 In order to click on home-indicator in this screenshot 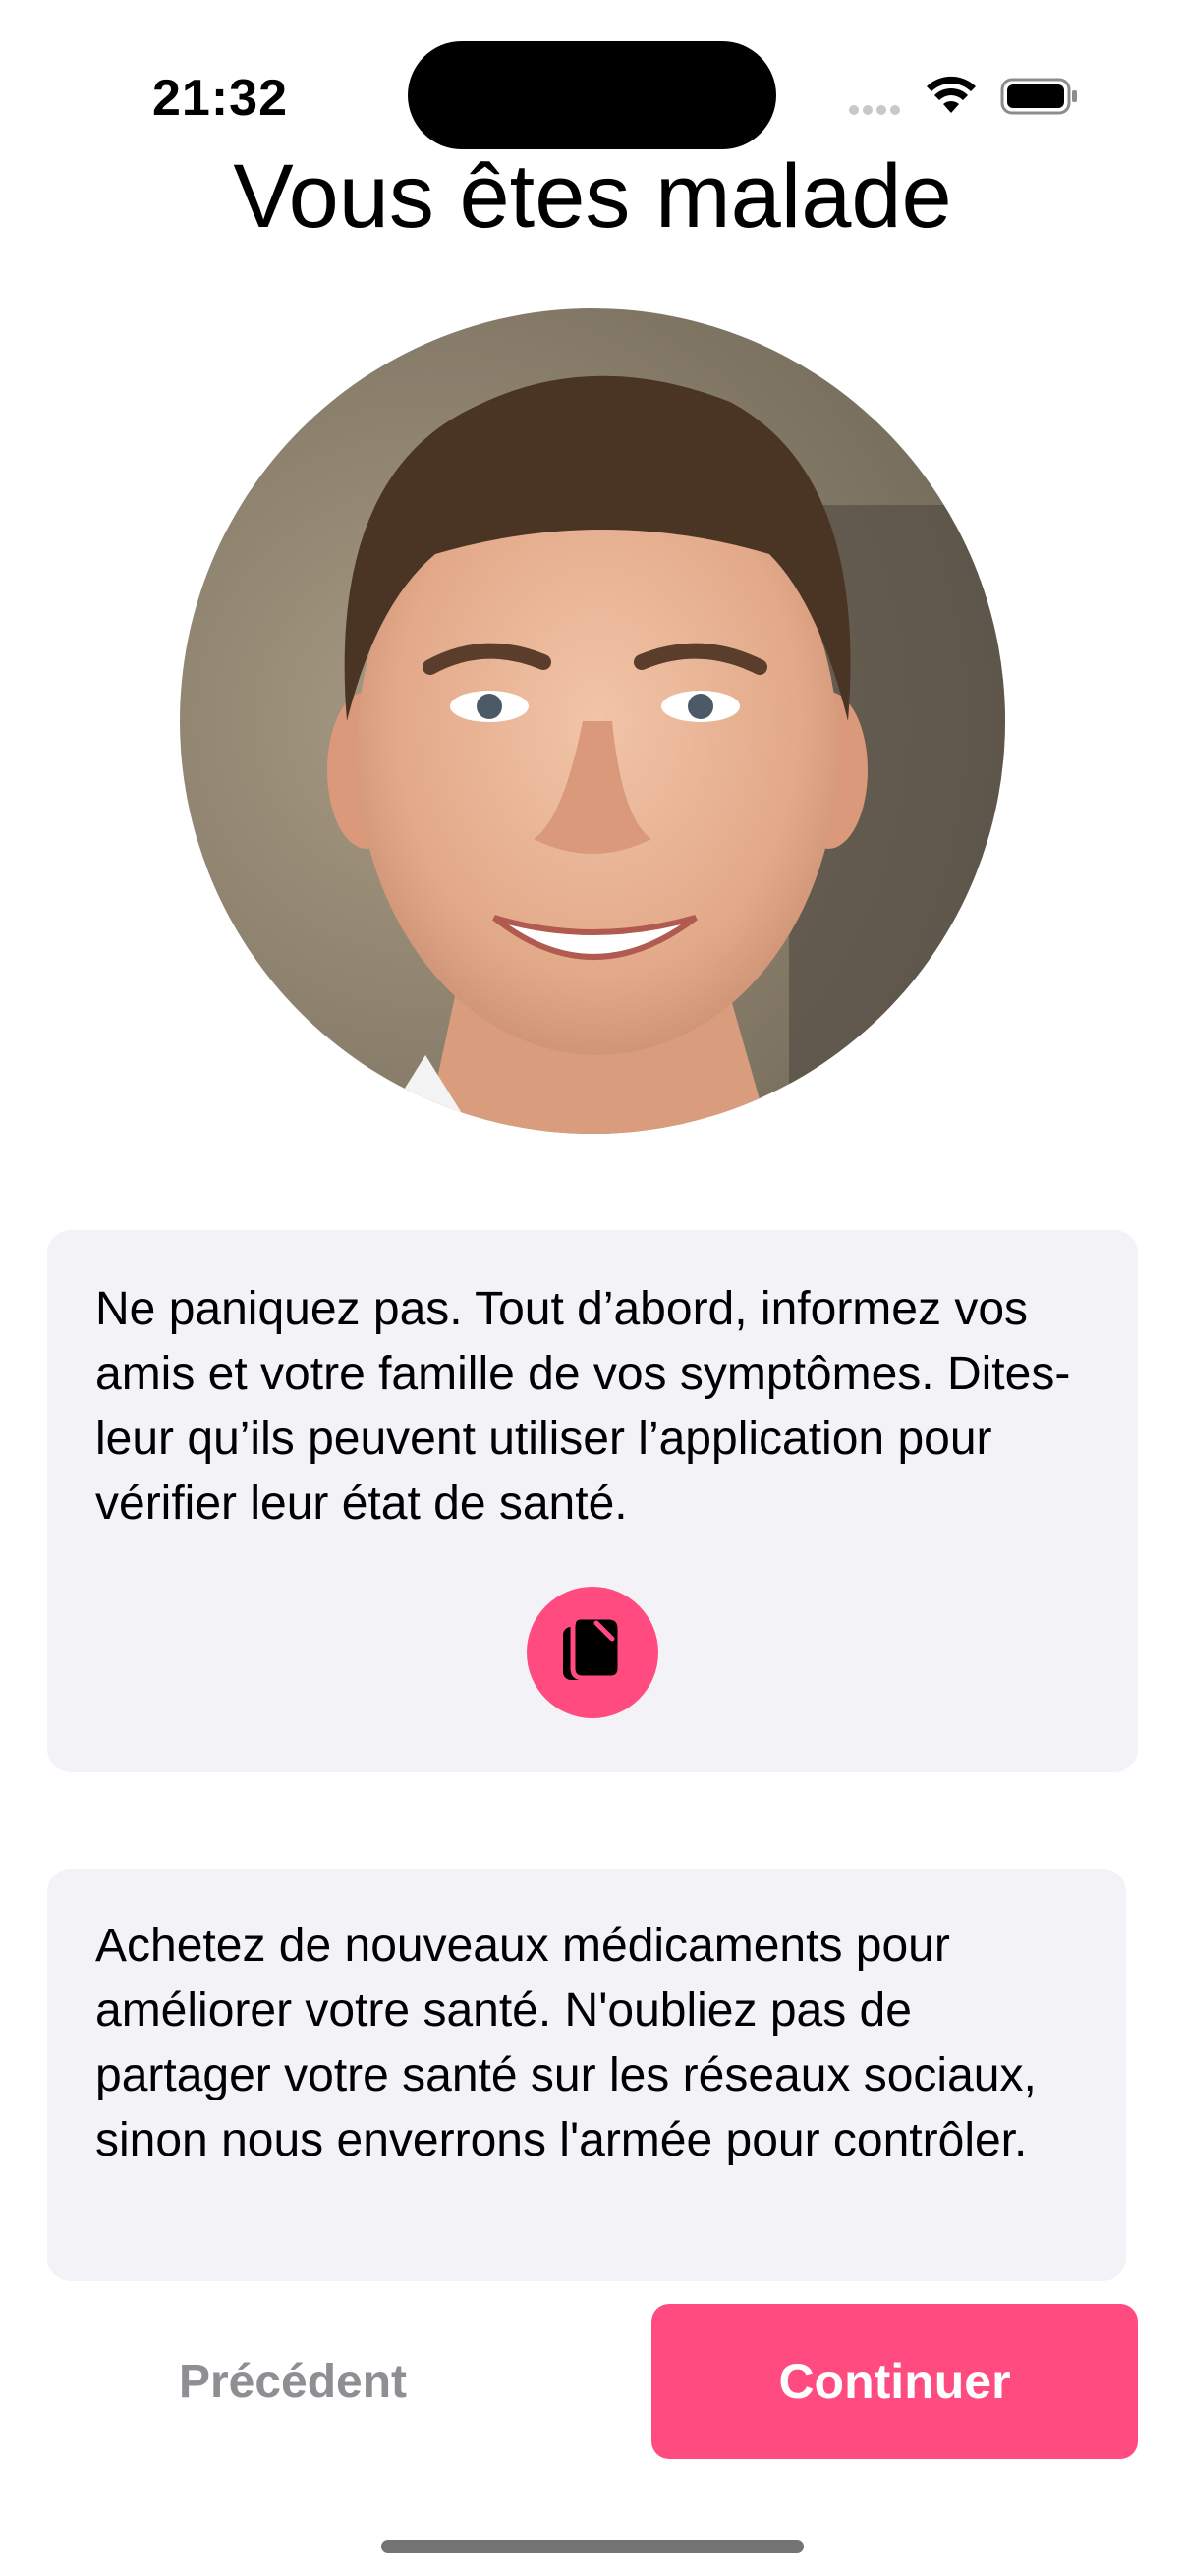, I will do `click(592, 2546)`.